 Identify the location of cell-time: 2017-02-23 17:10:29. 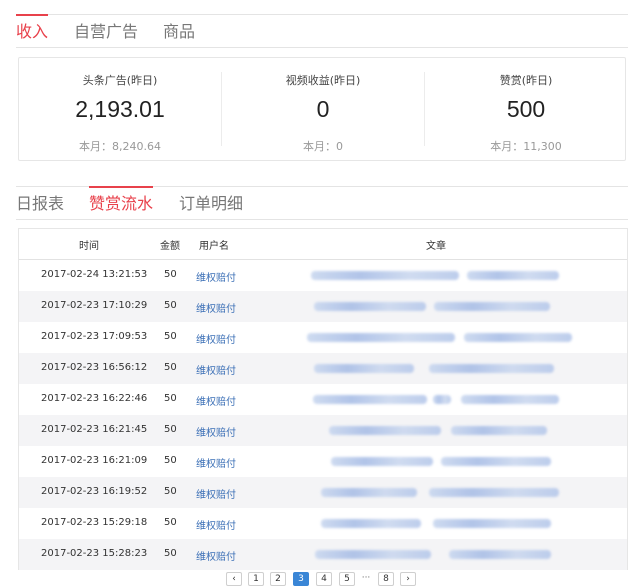
(94, 305).